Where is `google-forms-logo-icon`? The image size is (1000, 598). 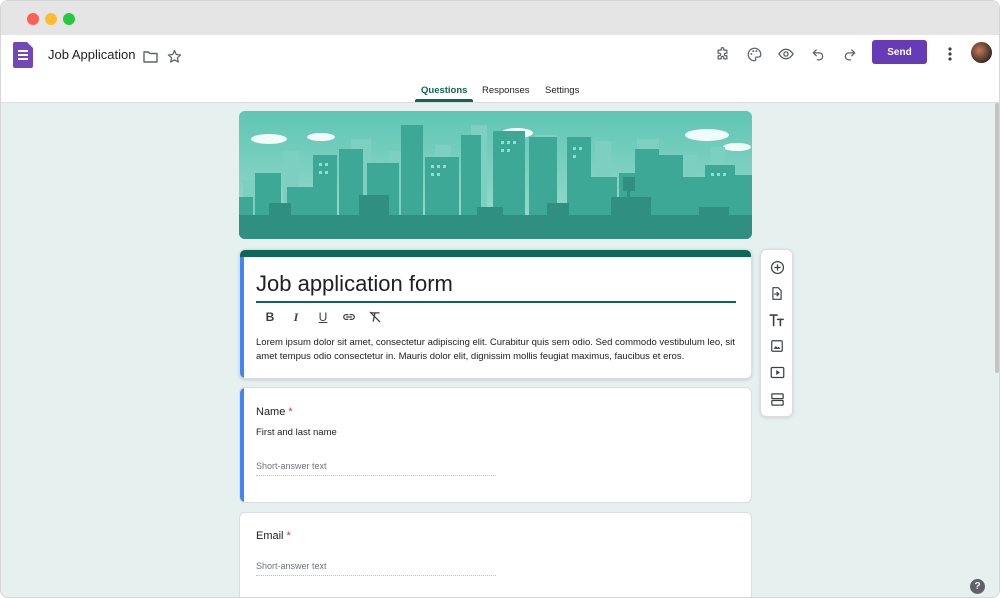
google-forms-logo-icon is located at coordinates (23, 55).